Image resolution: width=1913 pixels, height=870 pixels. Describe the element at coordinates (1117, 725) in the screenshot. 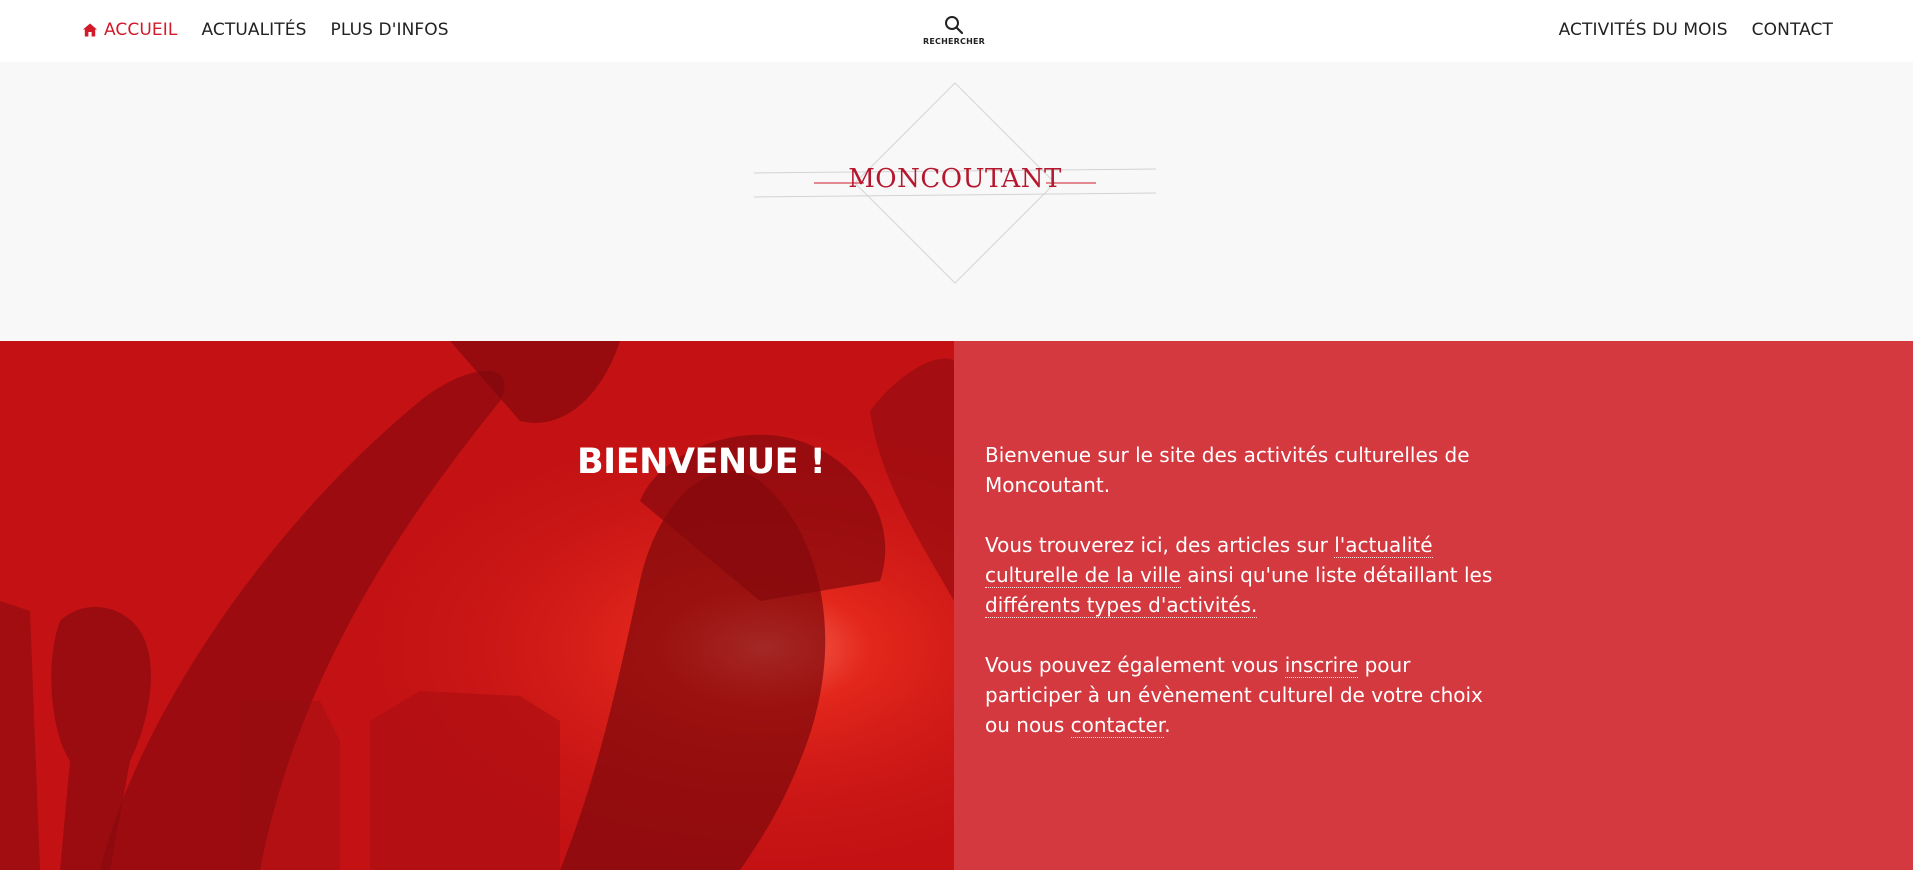

I see `contact-link: contacter` at that location.